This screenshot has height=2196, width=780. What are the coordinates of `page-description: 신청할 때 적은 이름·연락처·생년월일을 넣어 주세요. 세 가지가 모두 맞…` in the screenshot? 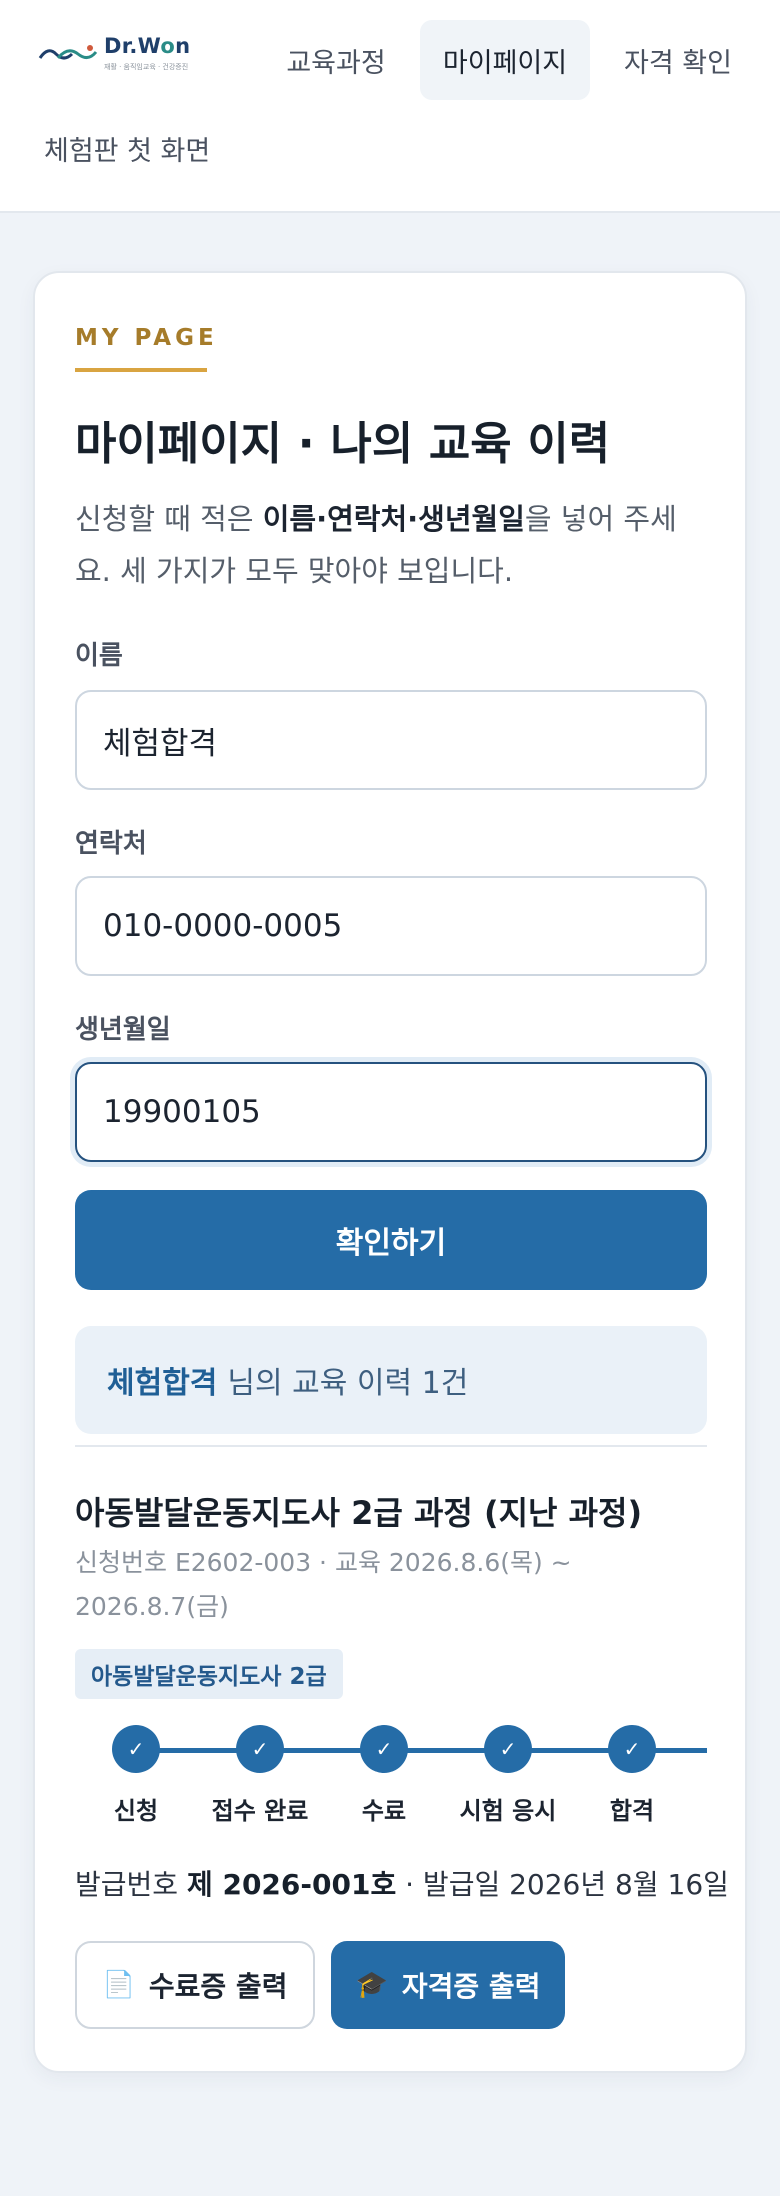 It's located at (376, 545).